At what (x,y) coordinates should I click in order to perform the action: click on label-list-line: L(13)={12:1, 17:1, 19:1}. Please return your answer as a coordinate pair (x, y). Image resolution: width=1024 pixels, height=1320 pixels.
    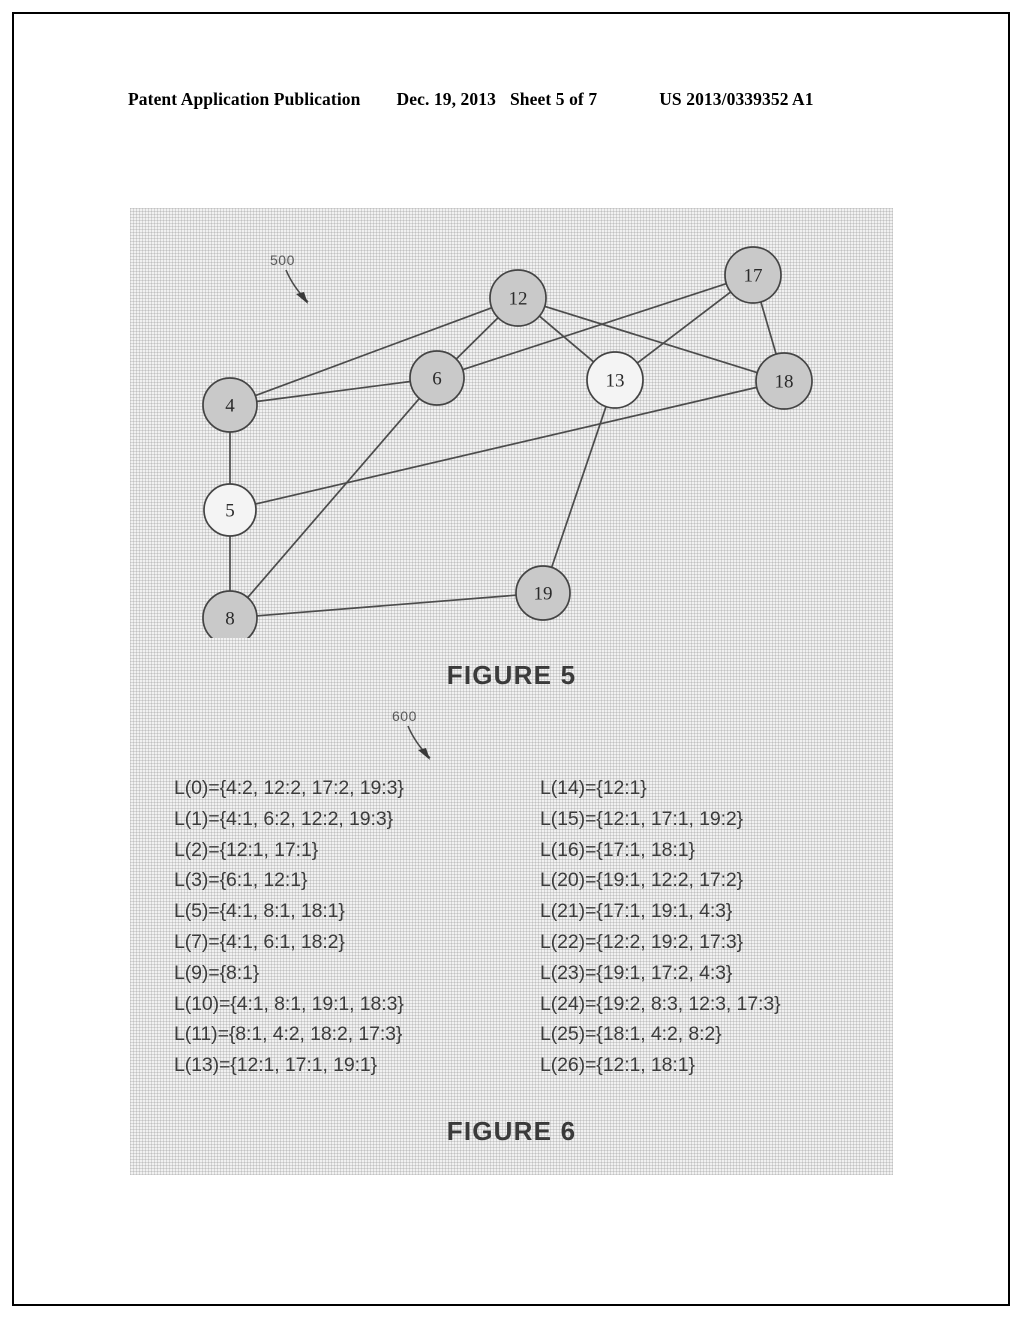
    Looking at the image, I should click on (276, 1065).